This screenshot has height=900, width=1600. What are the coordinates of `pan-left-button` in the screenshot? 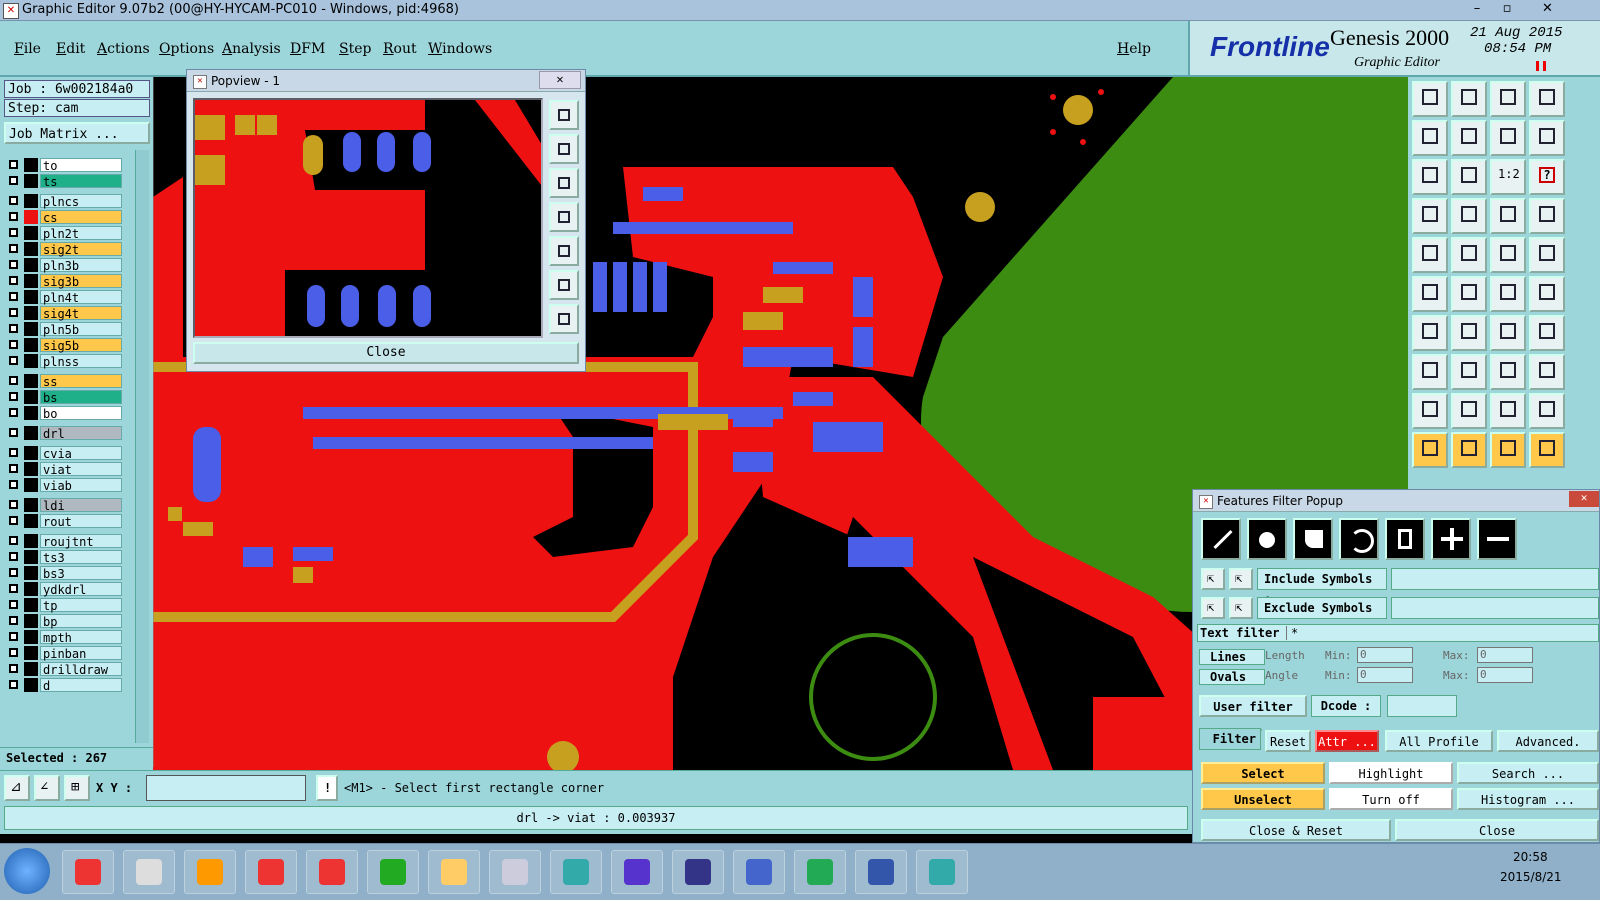 It's located at (1430, 138).